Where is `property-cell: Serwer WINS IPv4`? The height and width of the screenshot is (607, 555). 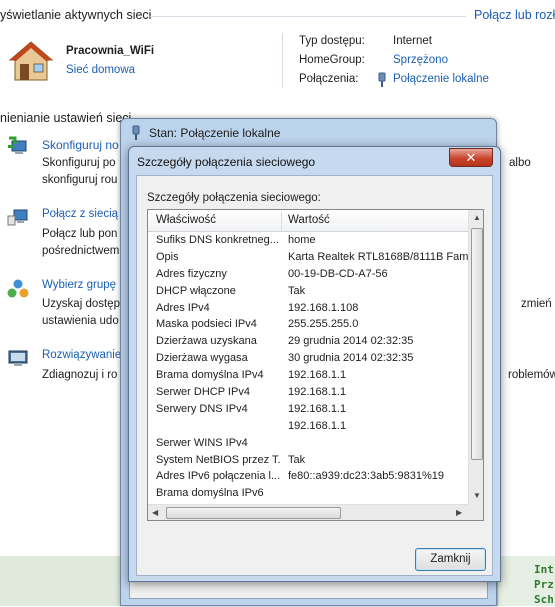
property-cell: Serwer WINS IPv4 is located at coordinates (202, 442).